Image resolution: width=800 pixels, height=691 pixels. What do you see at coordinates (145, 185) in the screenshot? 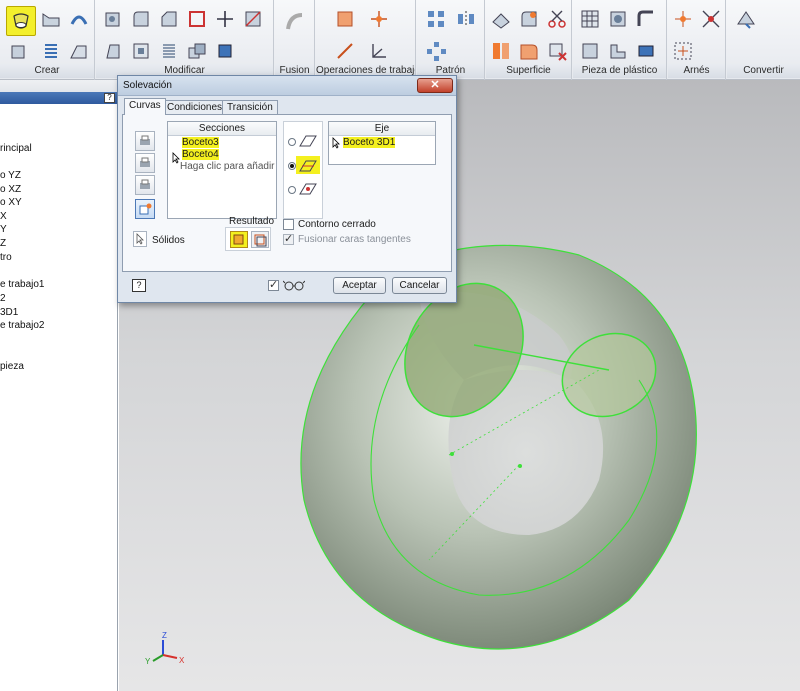
I see `remove-button` at bounding box center [145, 185].